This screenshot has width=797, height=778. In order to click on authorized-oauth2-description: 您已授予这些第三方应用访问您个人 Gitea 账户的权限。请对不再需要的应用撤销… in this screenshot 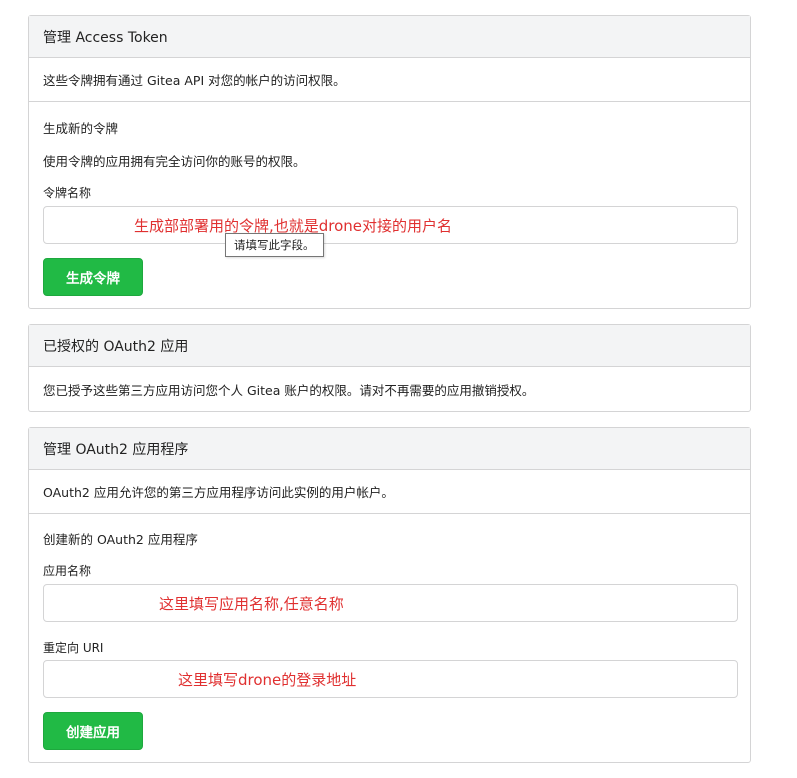, I will do `click(289, 390)`.